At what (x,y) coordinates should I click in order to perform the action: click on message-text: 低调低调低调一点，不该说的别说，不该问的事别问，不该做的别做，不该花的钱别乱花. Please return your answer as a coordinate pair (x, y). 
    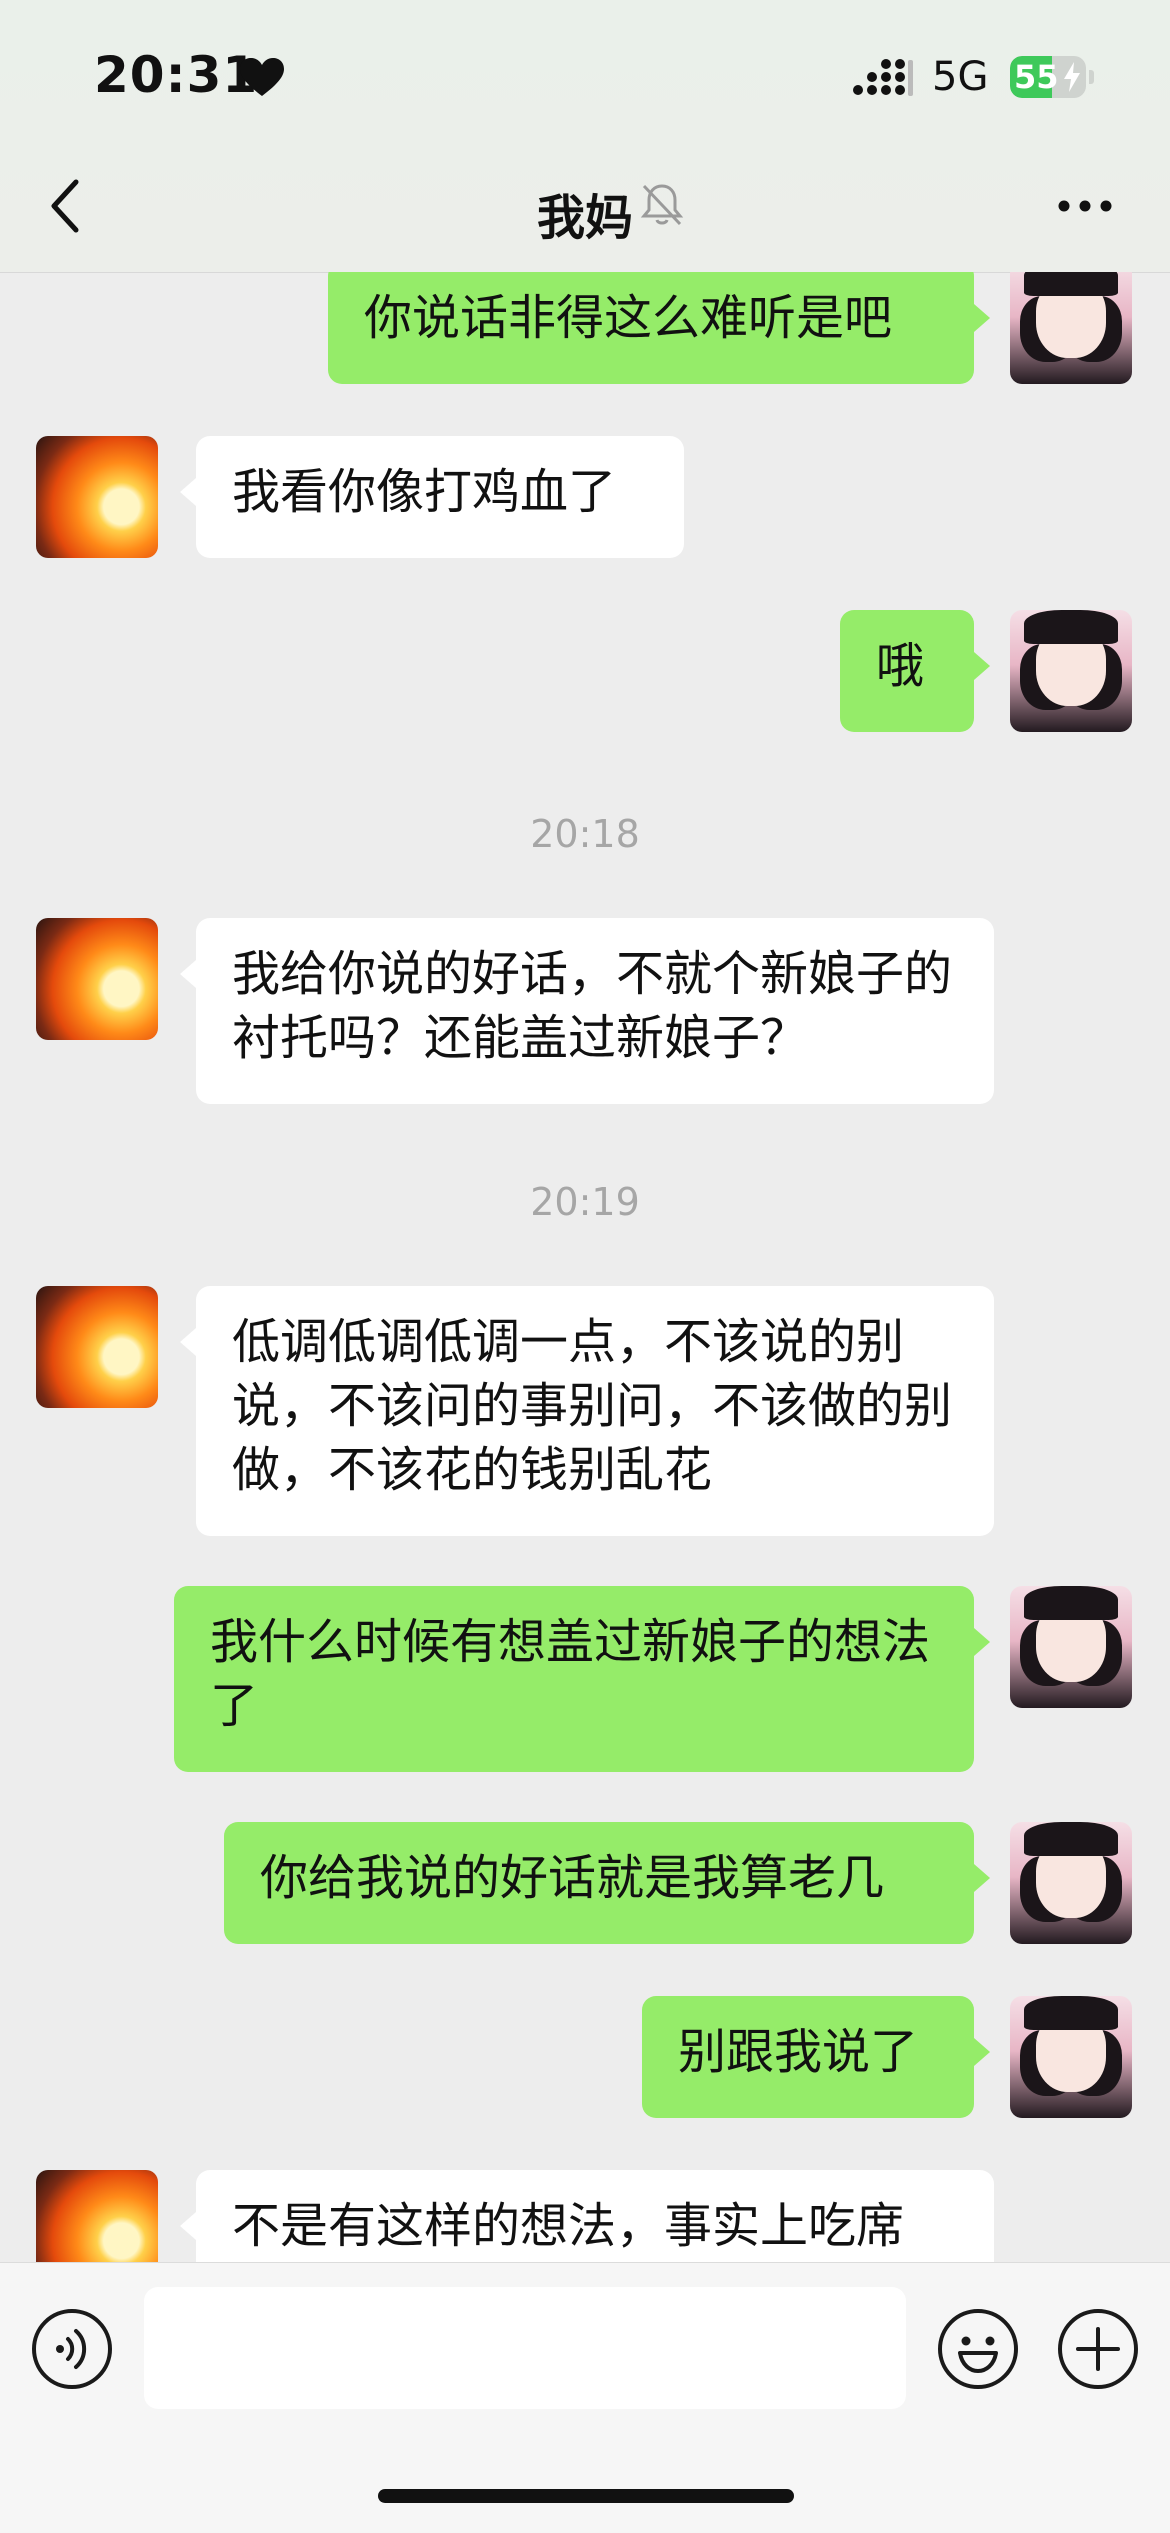
    Looking at the image, I should click on (592, 1406).